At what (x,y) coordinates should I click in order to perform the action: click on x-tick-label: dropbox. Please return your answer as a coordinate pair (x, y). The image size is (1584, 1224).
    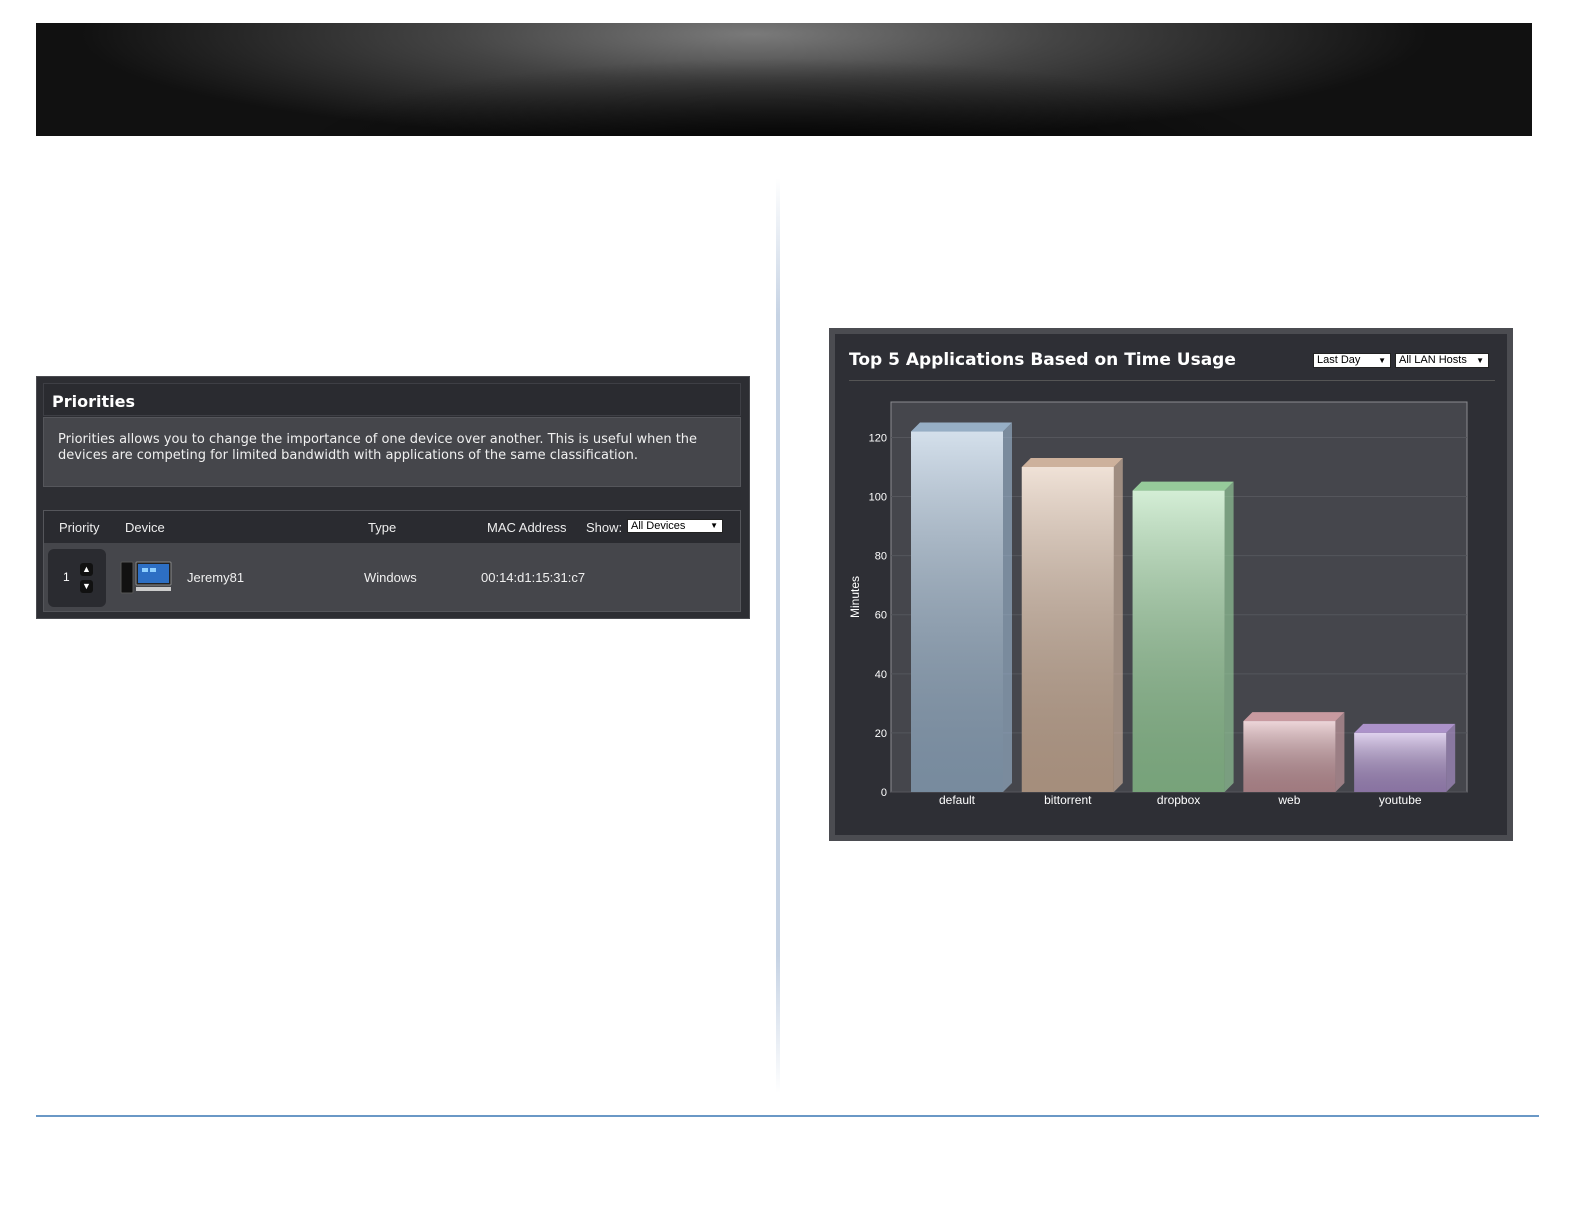
    Looking at the image, I should click on (1178, 800).